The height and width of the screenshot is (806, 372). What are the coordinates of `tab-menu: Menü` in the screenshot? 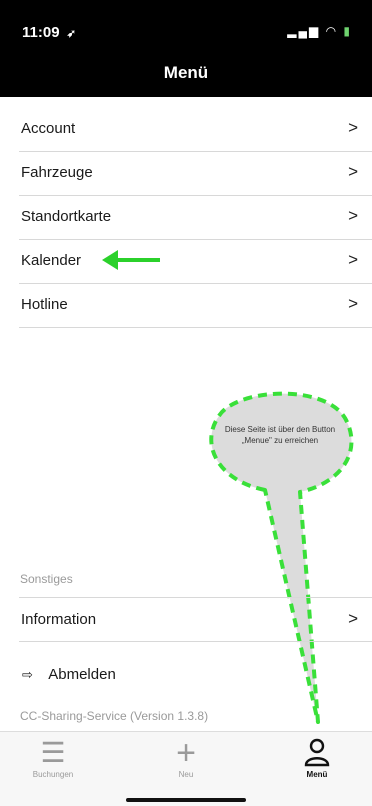 It's located at (317, 758).